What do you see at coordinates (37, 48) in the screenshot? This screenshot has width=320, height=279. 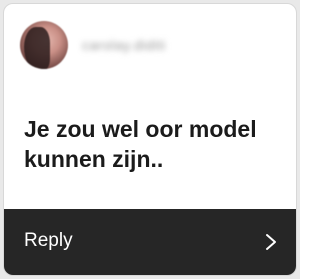 I see `avatar-image` at bounding box center [37, 48].